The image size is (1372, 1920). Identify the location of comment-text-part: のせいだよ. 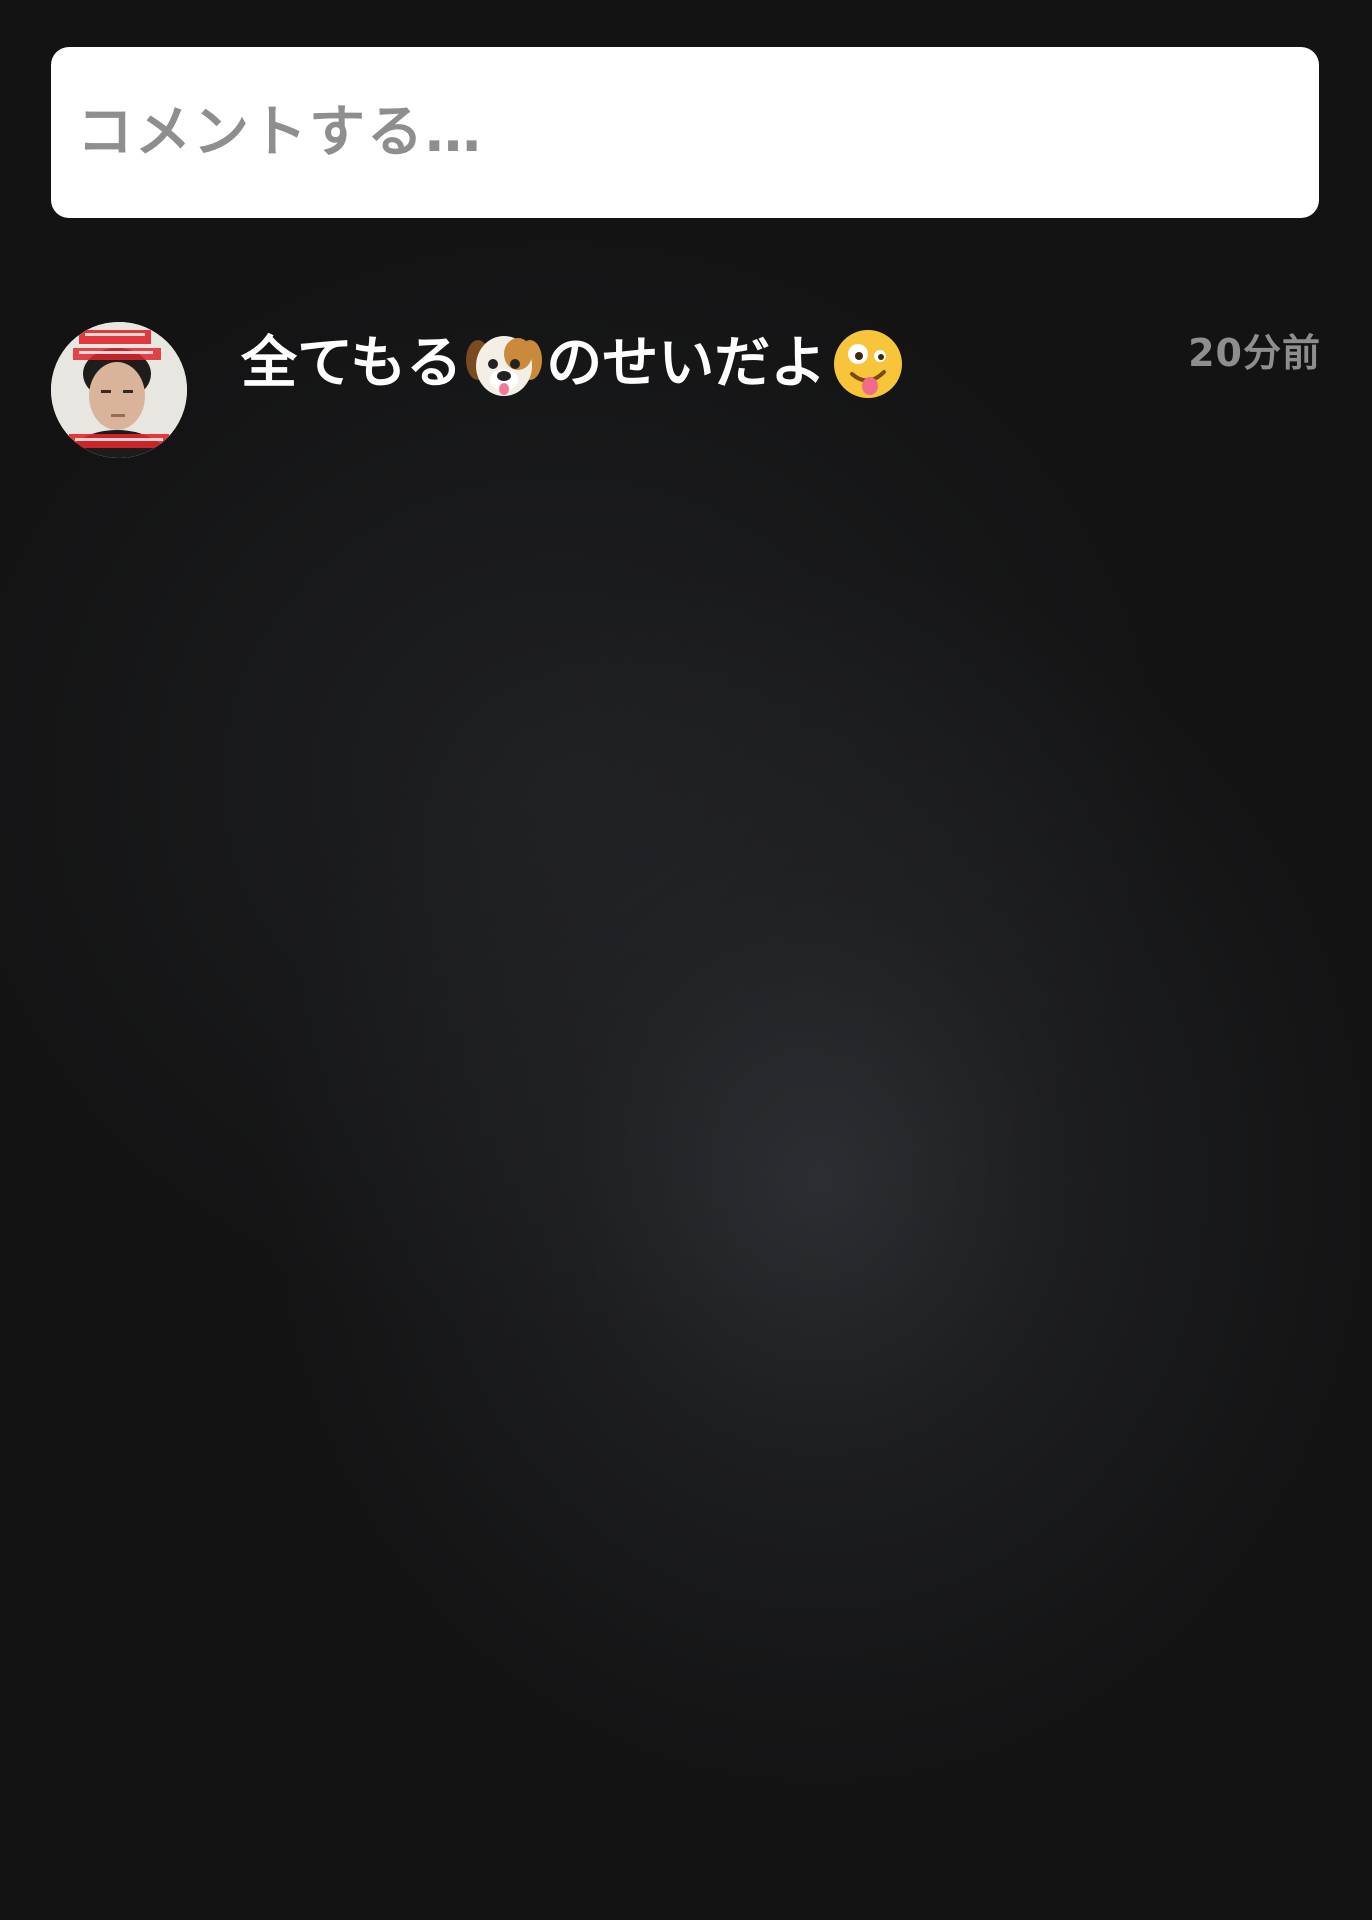
(686, 363).